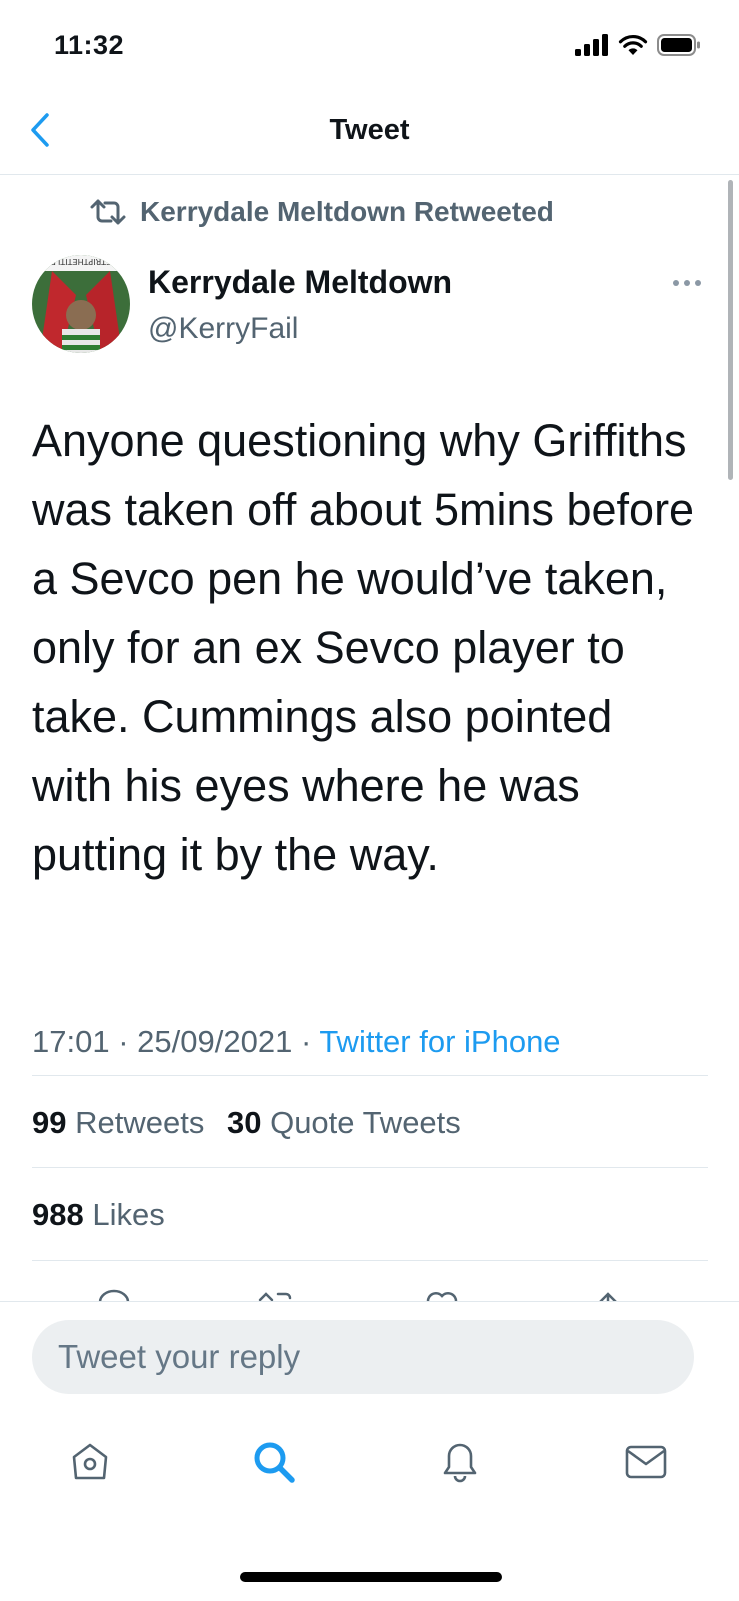  I want to click on tweet-time: 17:01, so click(71, 1041).